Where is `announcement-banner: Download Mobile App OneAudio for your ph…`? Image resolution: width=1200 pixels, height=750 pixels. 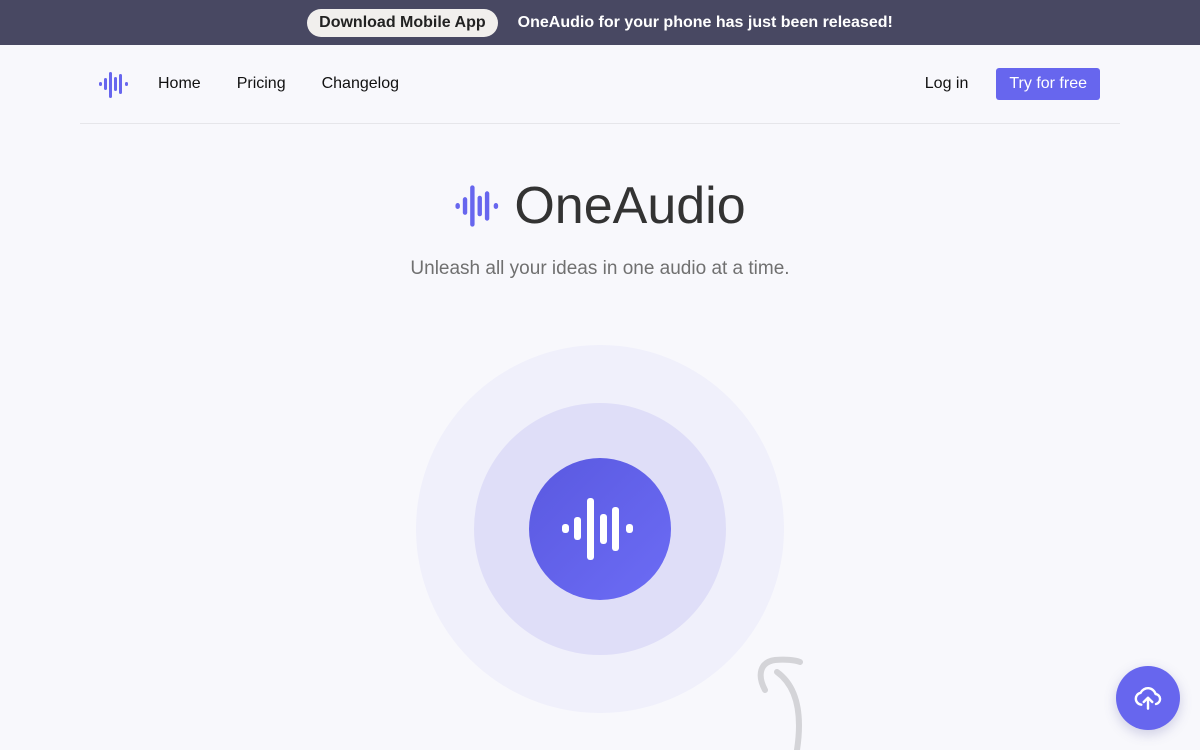
announcement-banner: Download Mobile App OneAudio for your ph… is located at coordinates (600, 22).